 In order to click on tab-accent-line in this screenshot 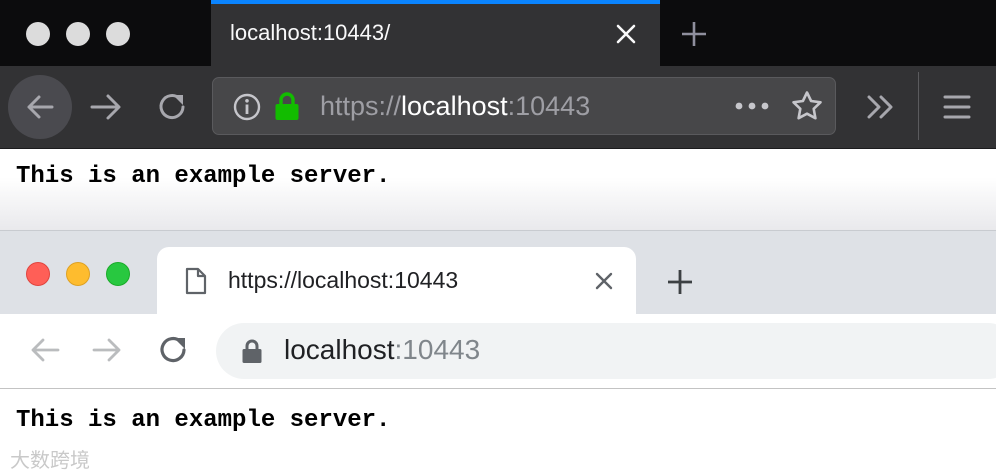, I will do `click(435, 2)`.